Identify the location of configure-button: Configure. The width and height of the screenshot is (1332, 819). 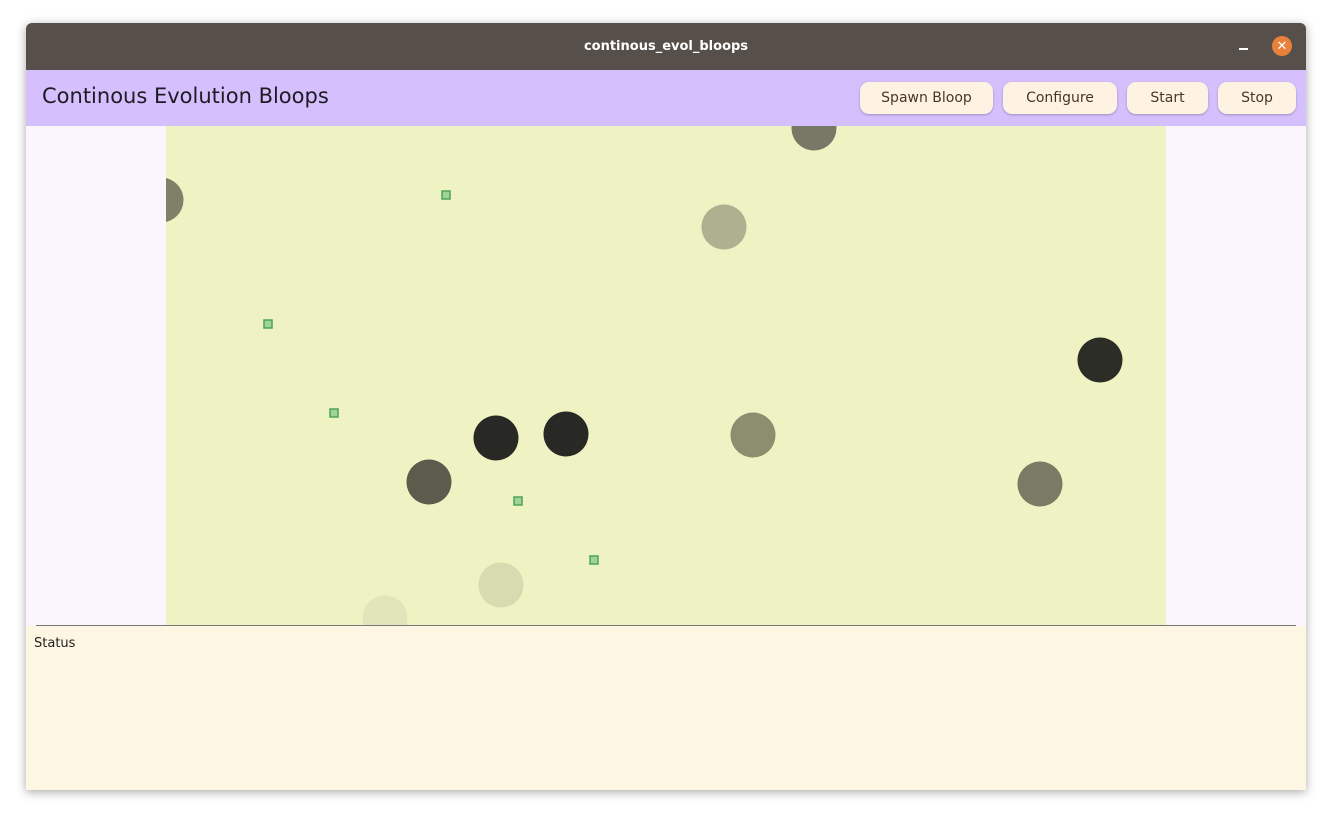
(1060, 98).